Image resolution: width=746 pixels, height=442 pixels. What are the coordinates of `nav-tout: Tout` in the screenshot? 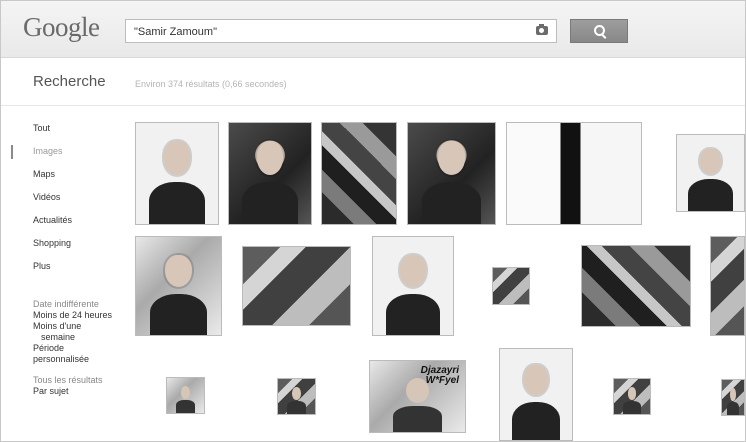 It's located at (81, 128).